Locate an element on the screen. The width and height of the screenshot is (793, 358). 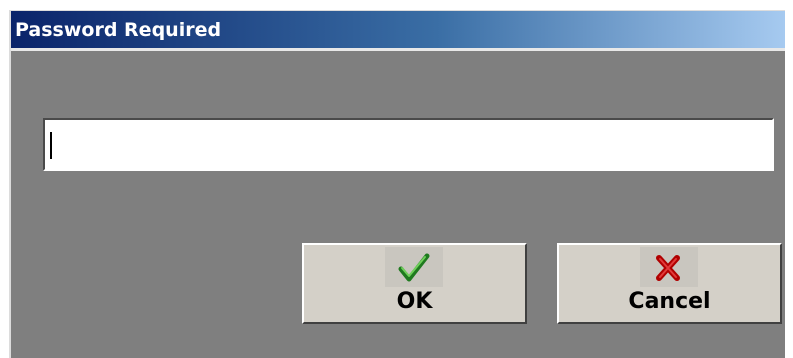
ok-button-label: OK is located at coordinates (414, 301).